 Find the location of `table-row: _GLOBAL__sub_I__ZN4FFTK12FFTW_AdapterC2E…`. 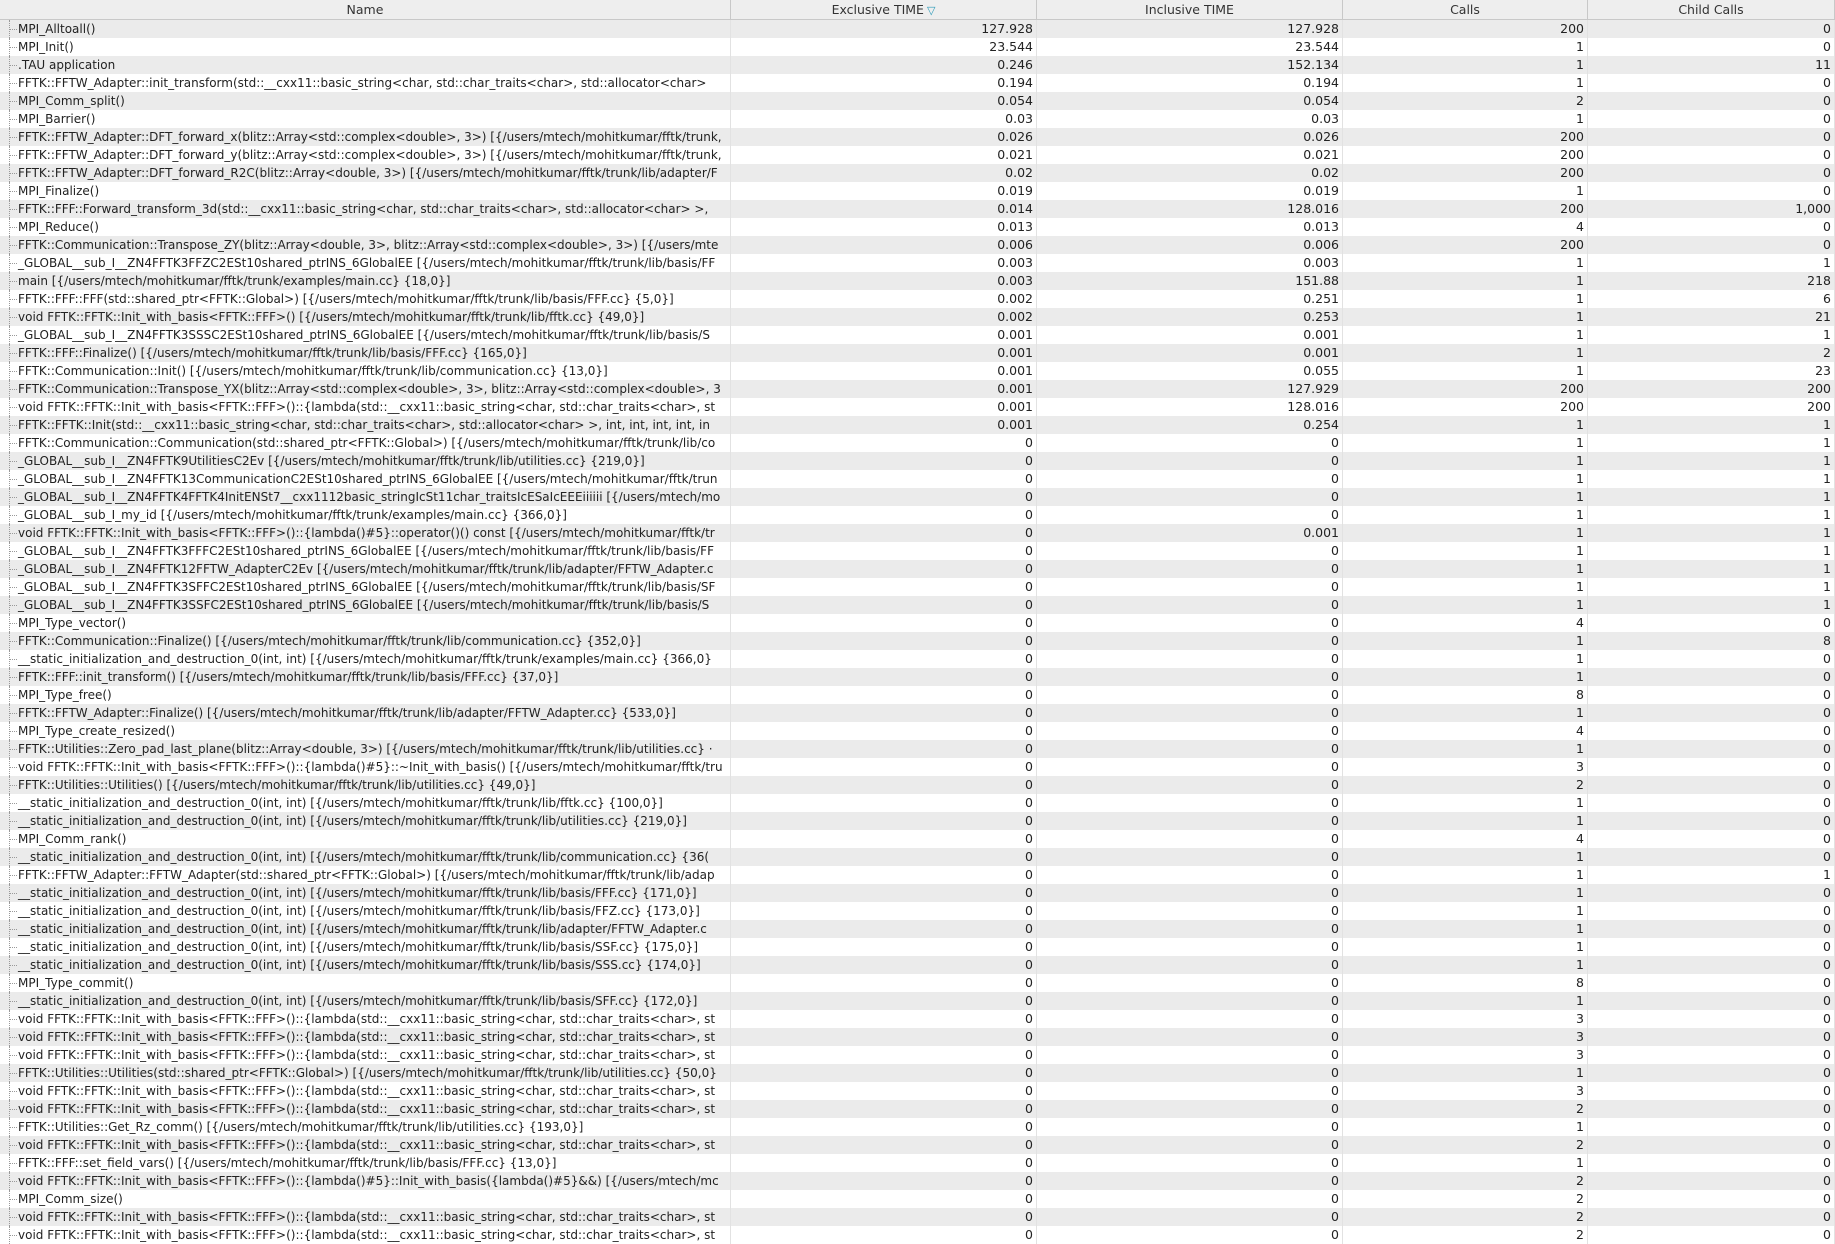

table-row: _GLOBAL__sub_I__ZN4FFTK12FFTW_AdapterC2E… is located at coordinates (917, 569).